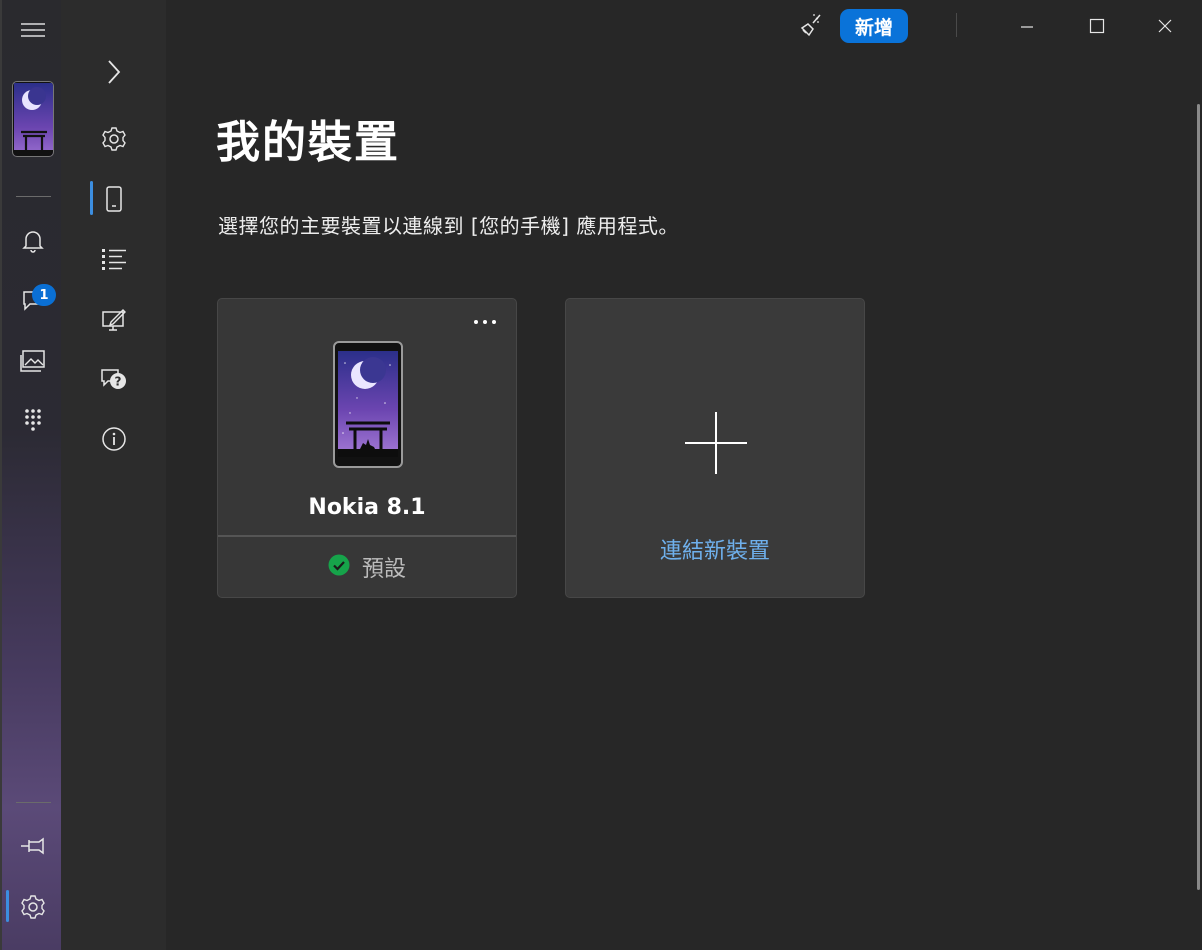 This screenshot has width=1202, height=950. What do you see at coordinates (33, 420) in the screenshot?
I see `dialpad-icon` at bounding box center [33, 420].